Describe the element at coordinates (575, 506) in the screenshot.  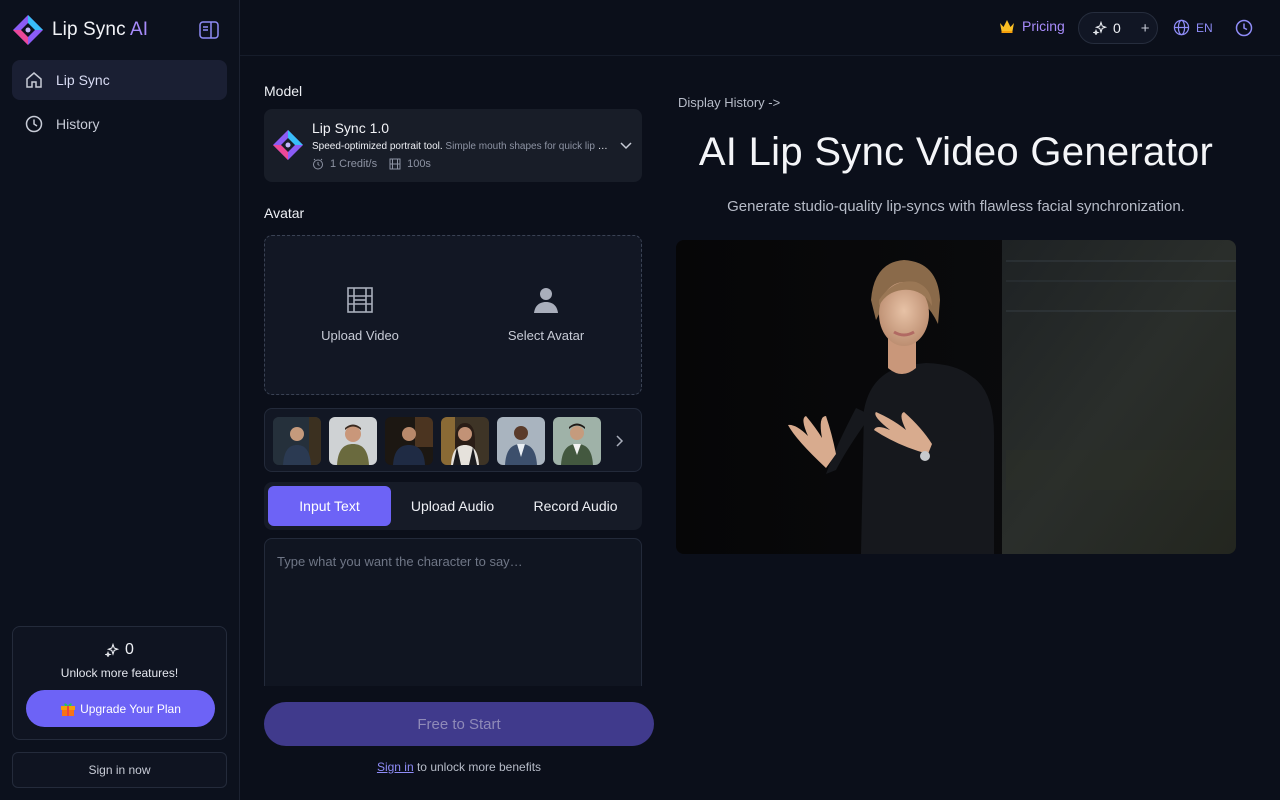
I see `tab-record-audio: Record Audio` at that location.